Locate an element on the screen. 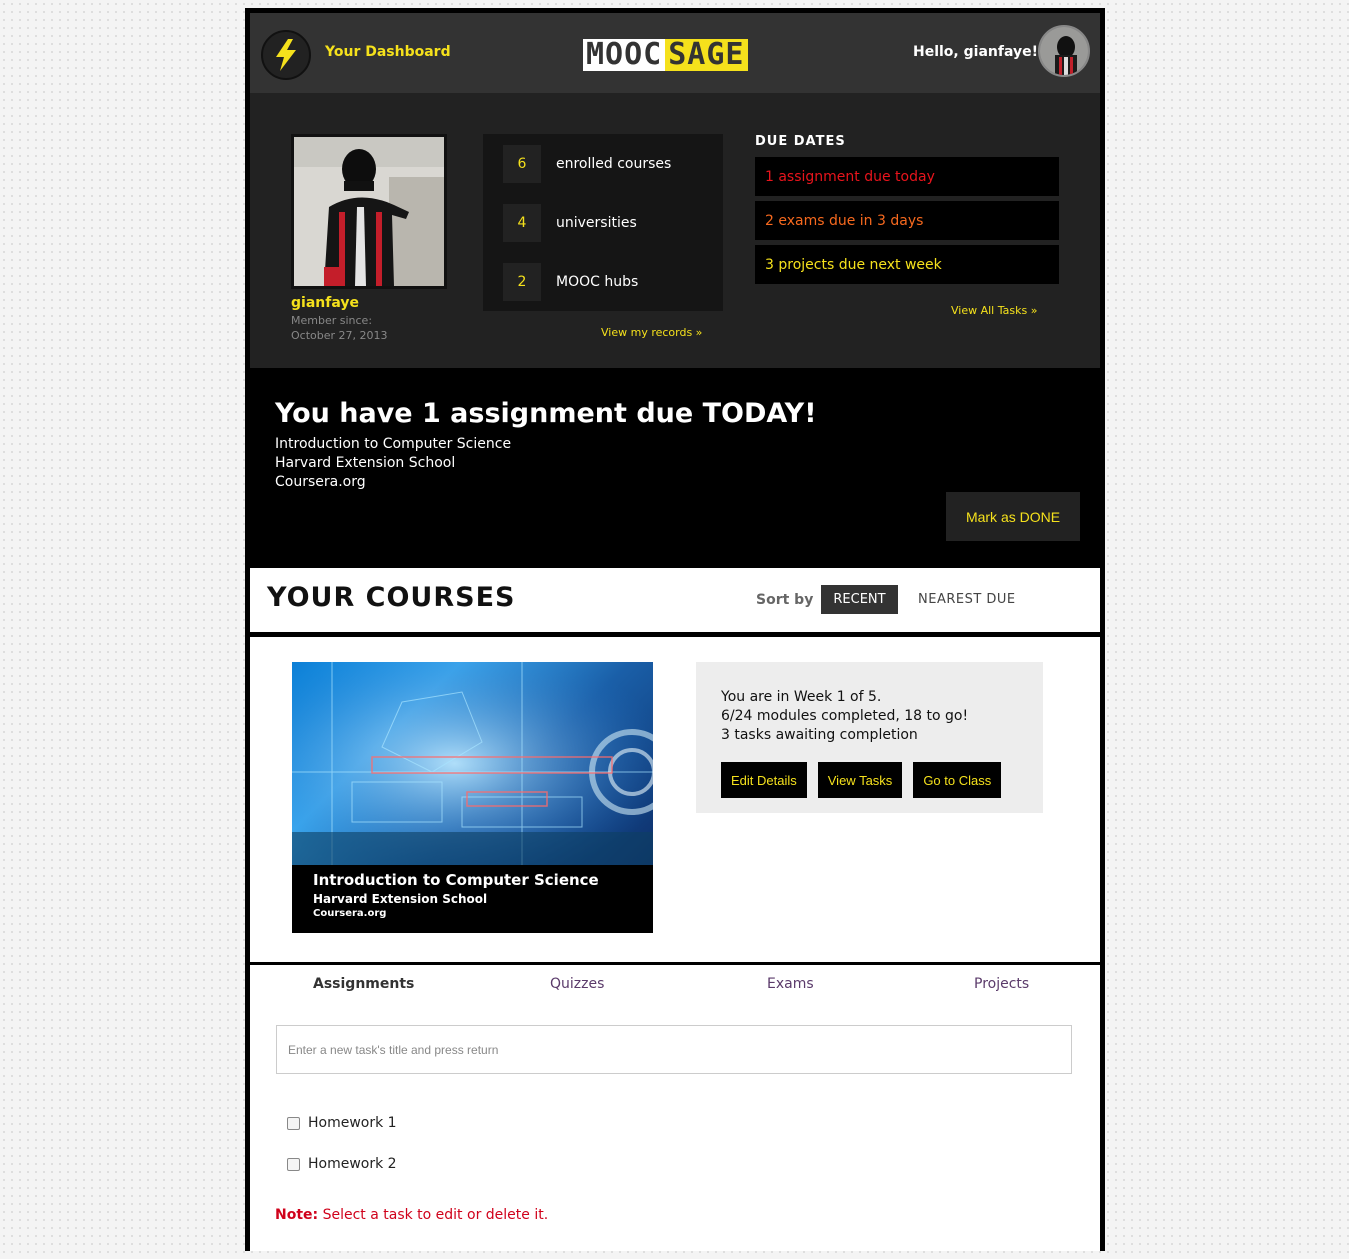  dashboard-link: Your Dashboard is located at coordinates (388, 52).